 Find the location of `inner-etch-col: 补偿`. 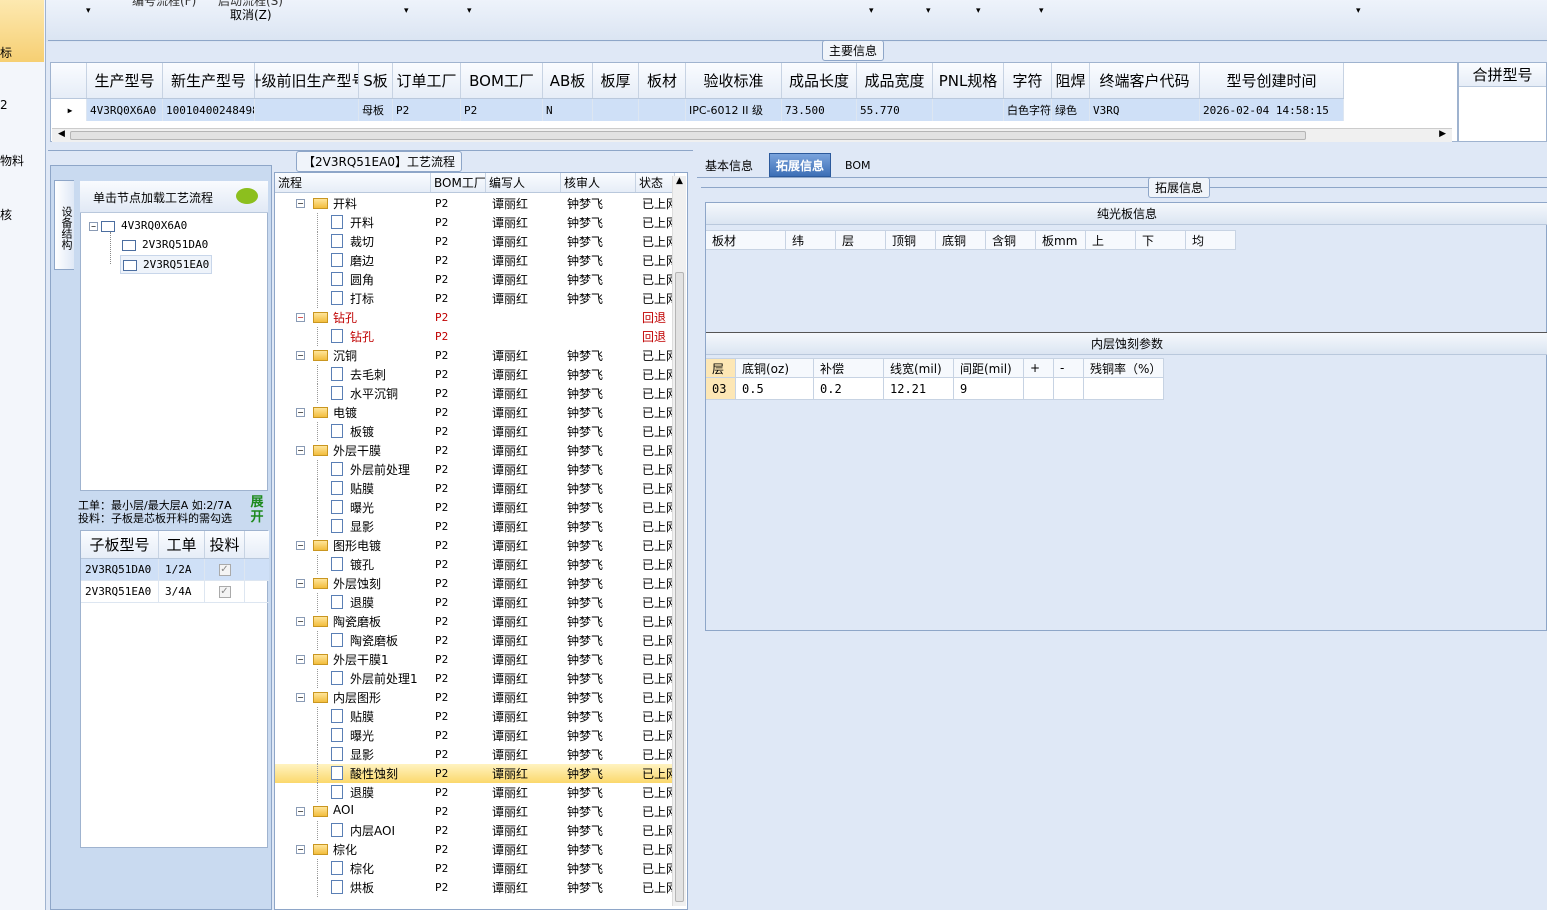

inner-etch-col: 补偿 is located at coordinates (849, 368).